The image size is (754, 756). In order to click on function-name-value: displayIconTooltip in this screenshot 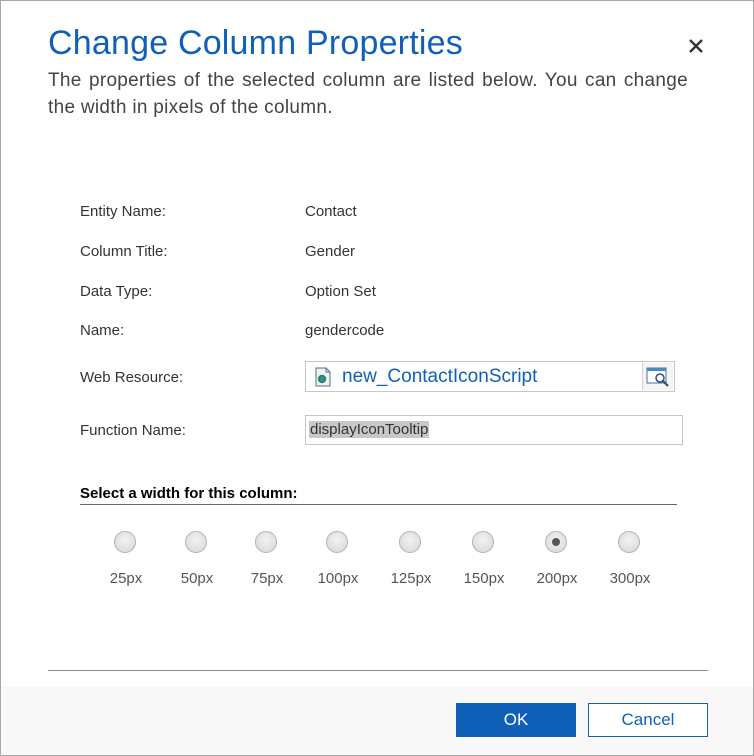, I will do `click(369, 429)`.